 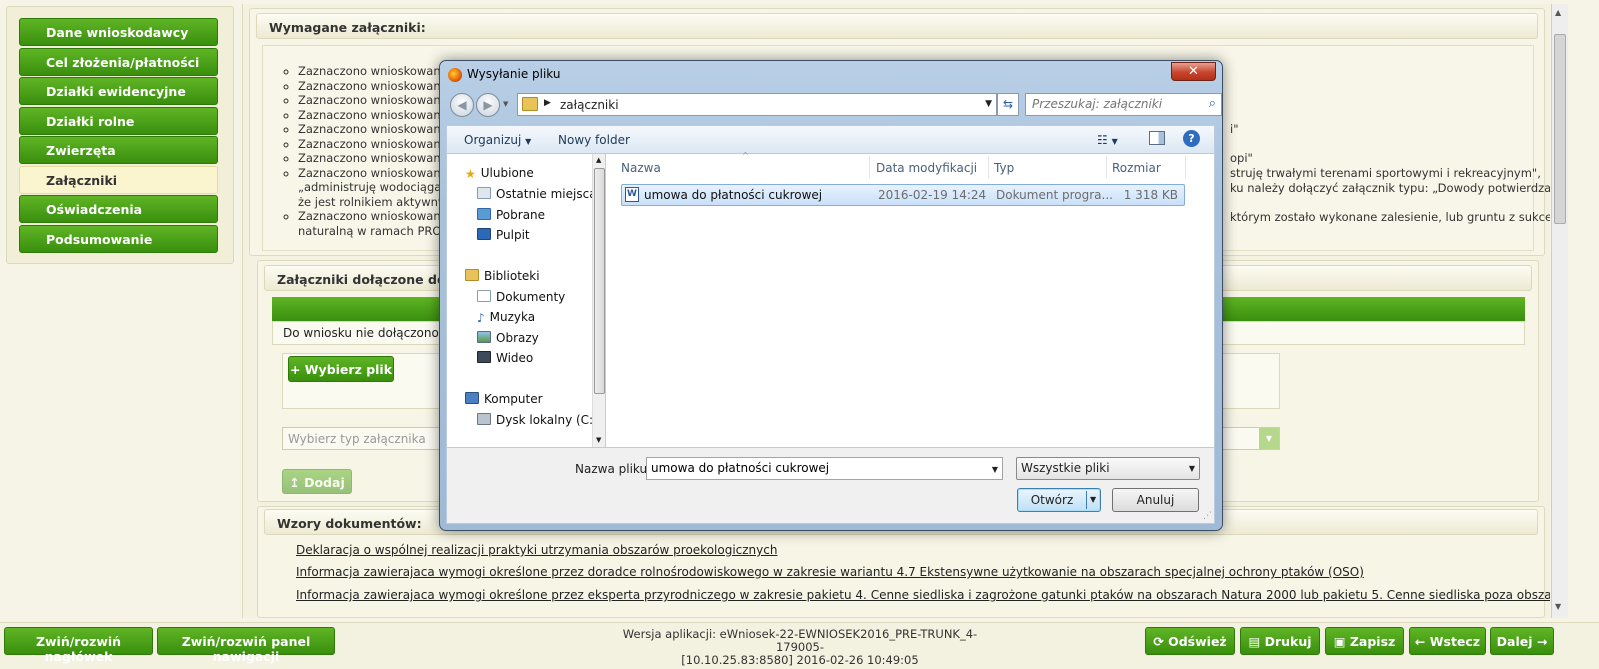 I want to click on search-input, so click(x=1114, y=104).